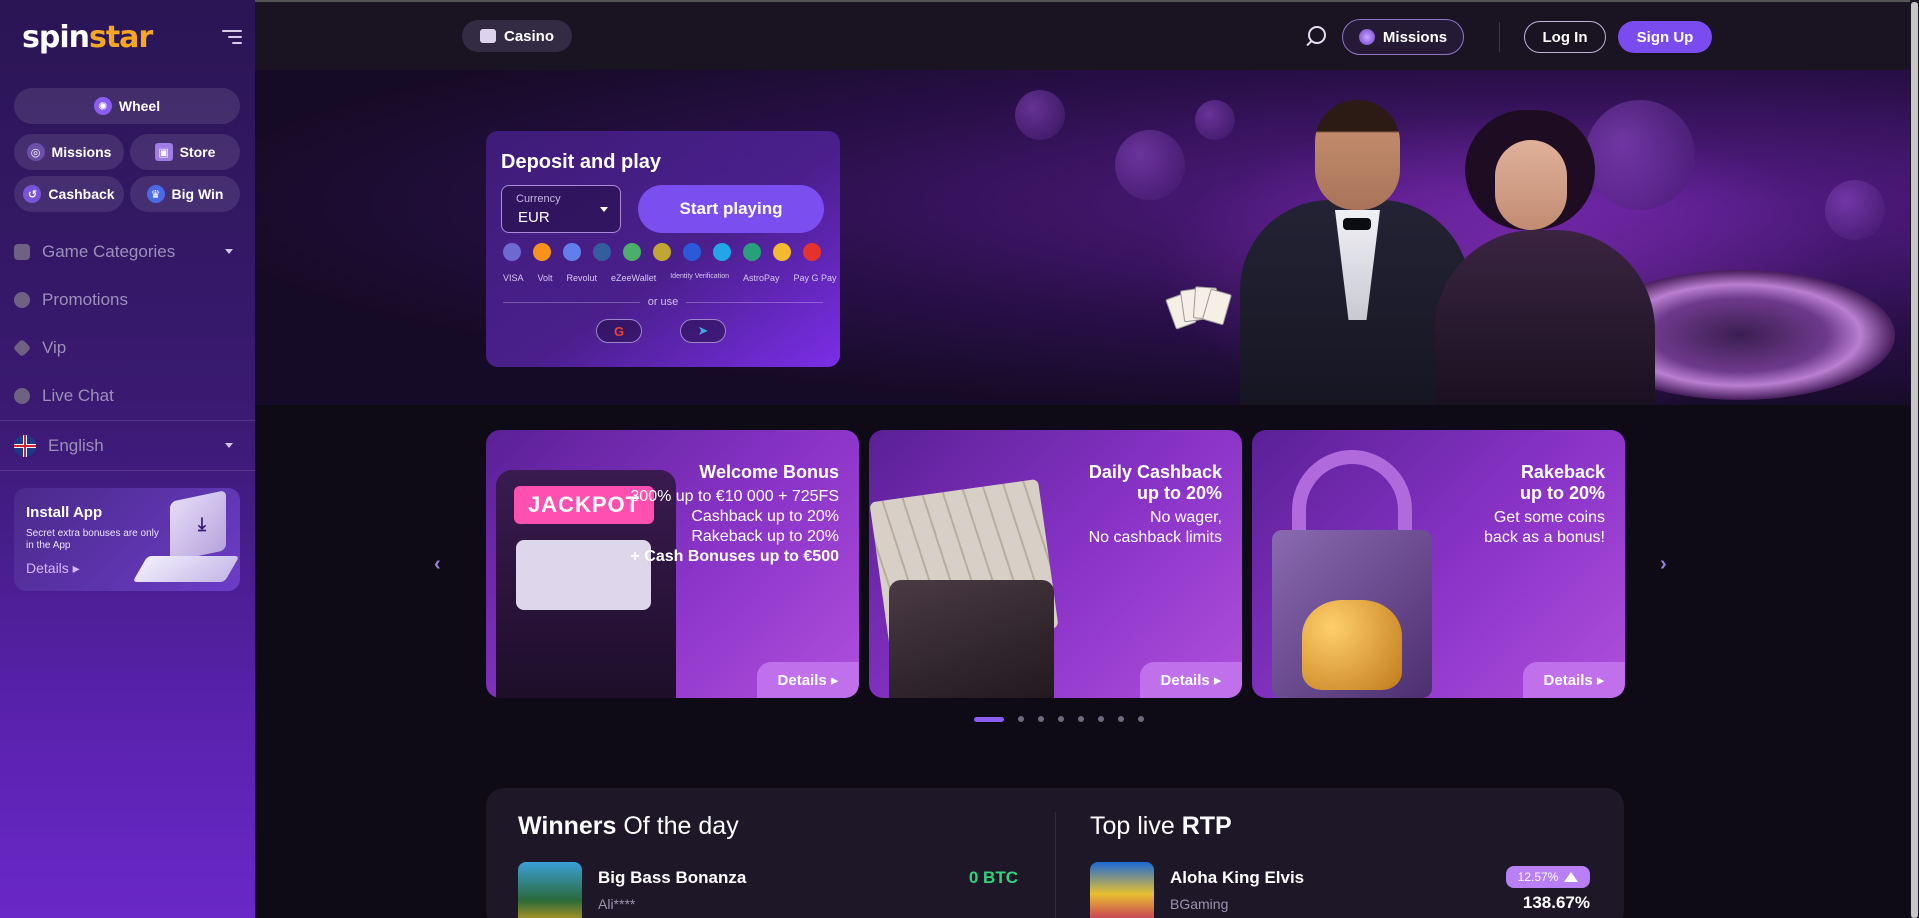 The width and height of the screenshot is (1919, 918). What do you see at coordinates (1367, 574) in the screenshot?
I see `safe-illustration` at bounding box center [1367, 574].